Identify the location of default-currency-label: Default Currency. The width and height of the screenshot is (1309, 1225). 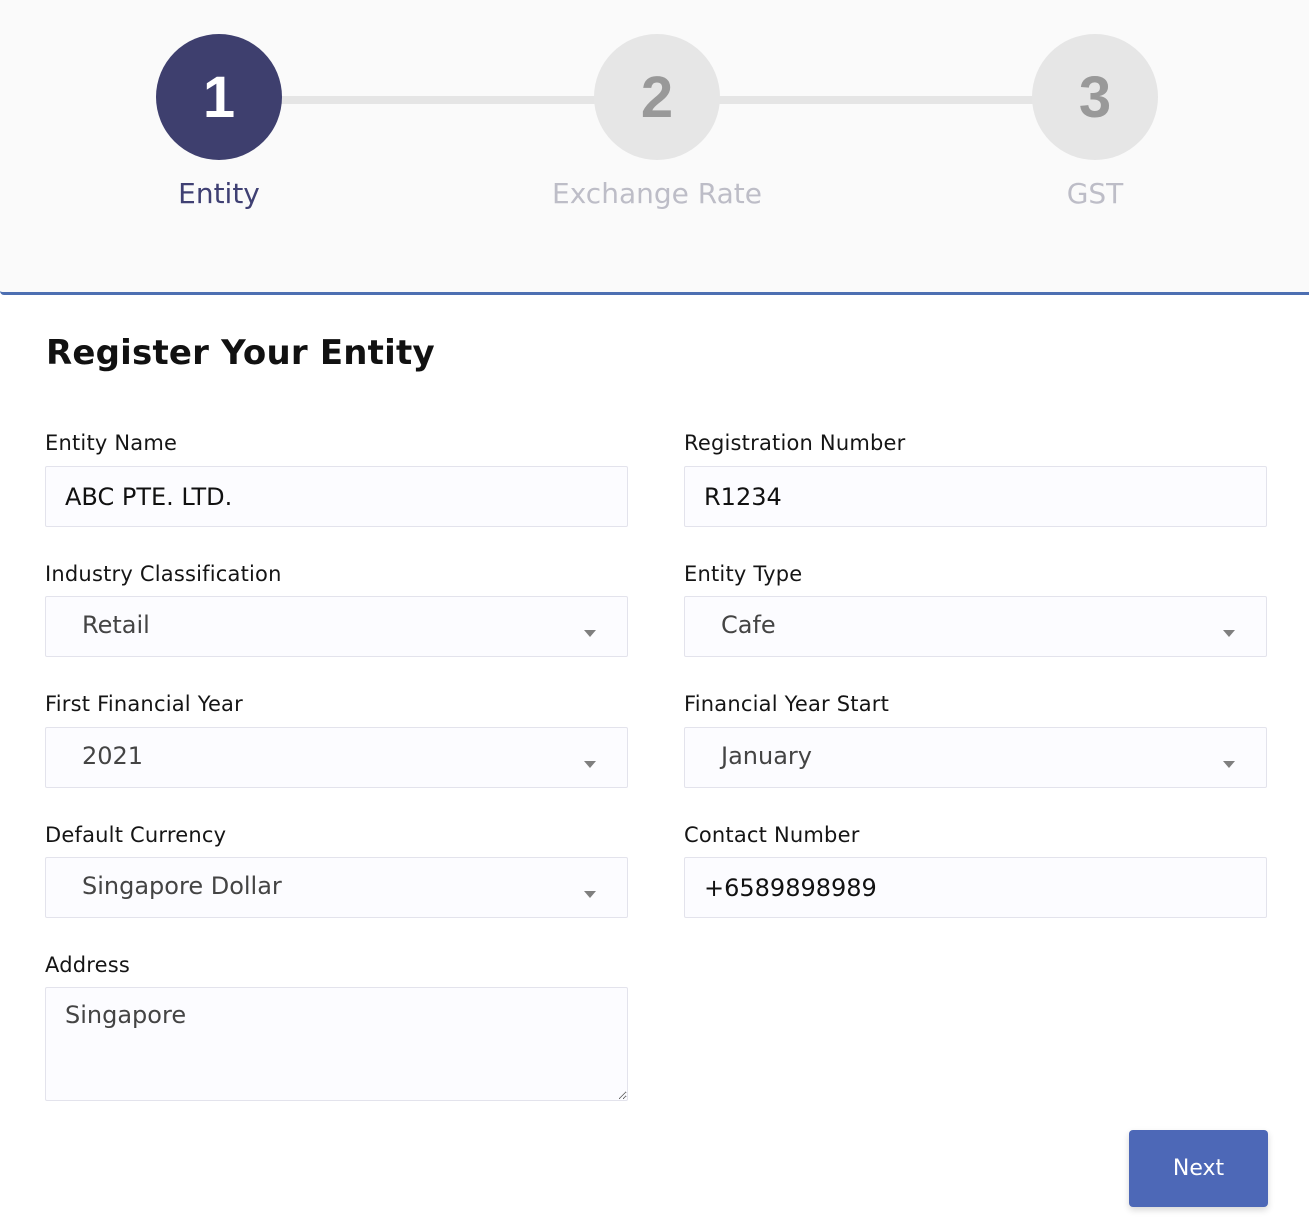
(136, 835).